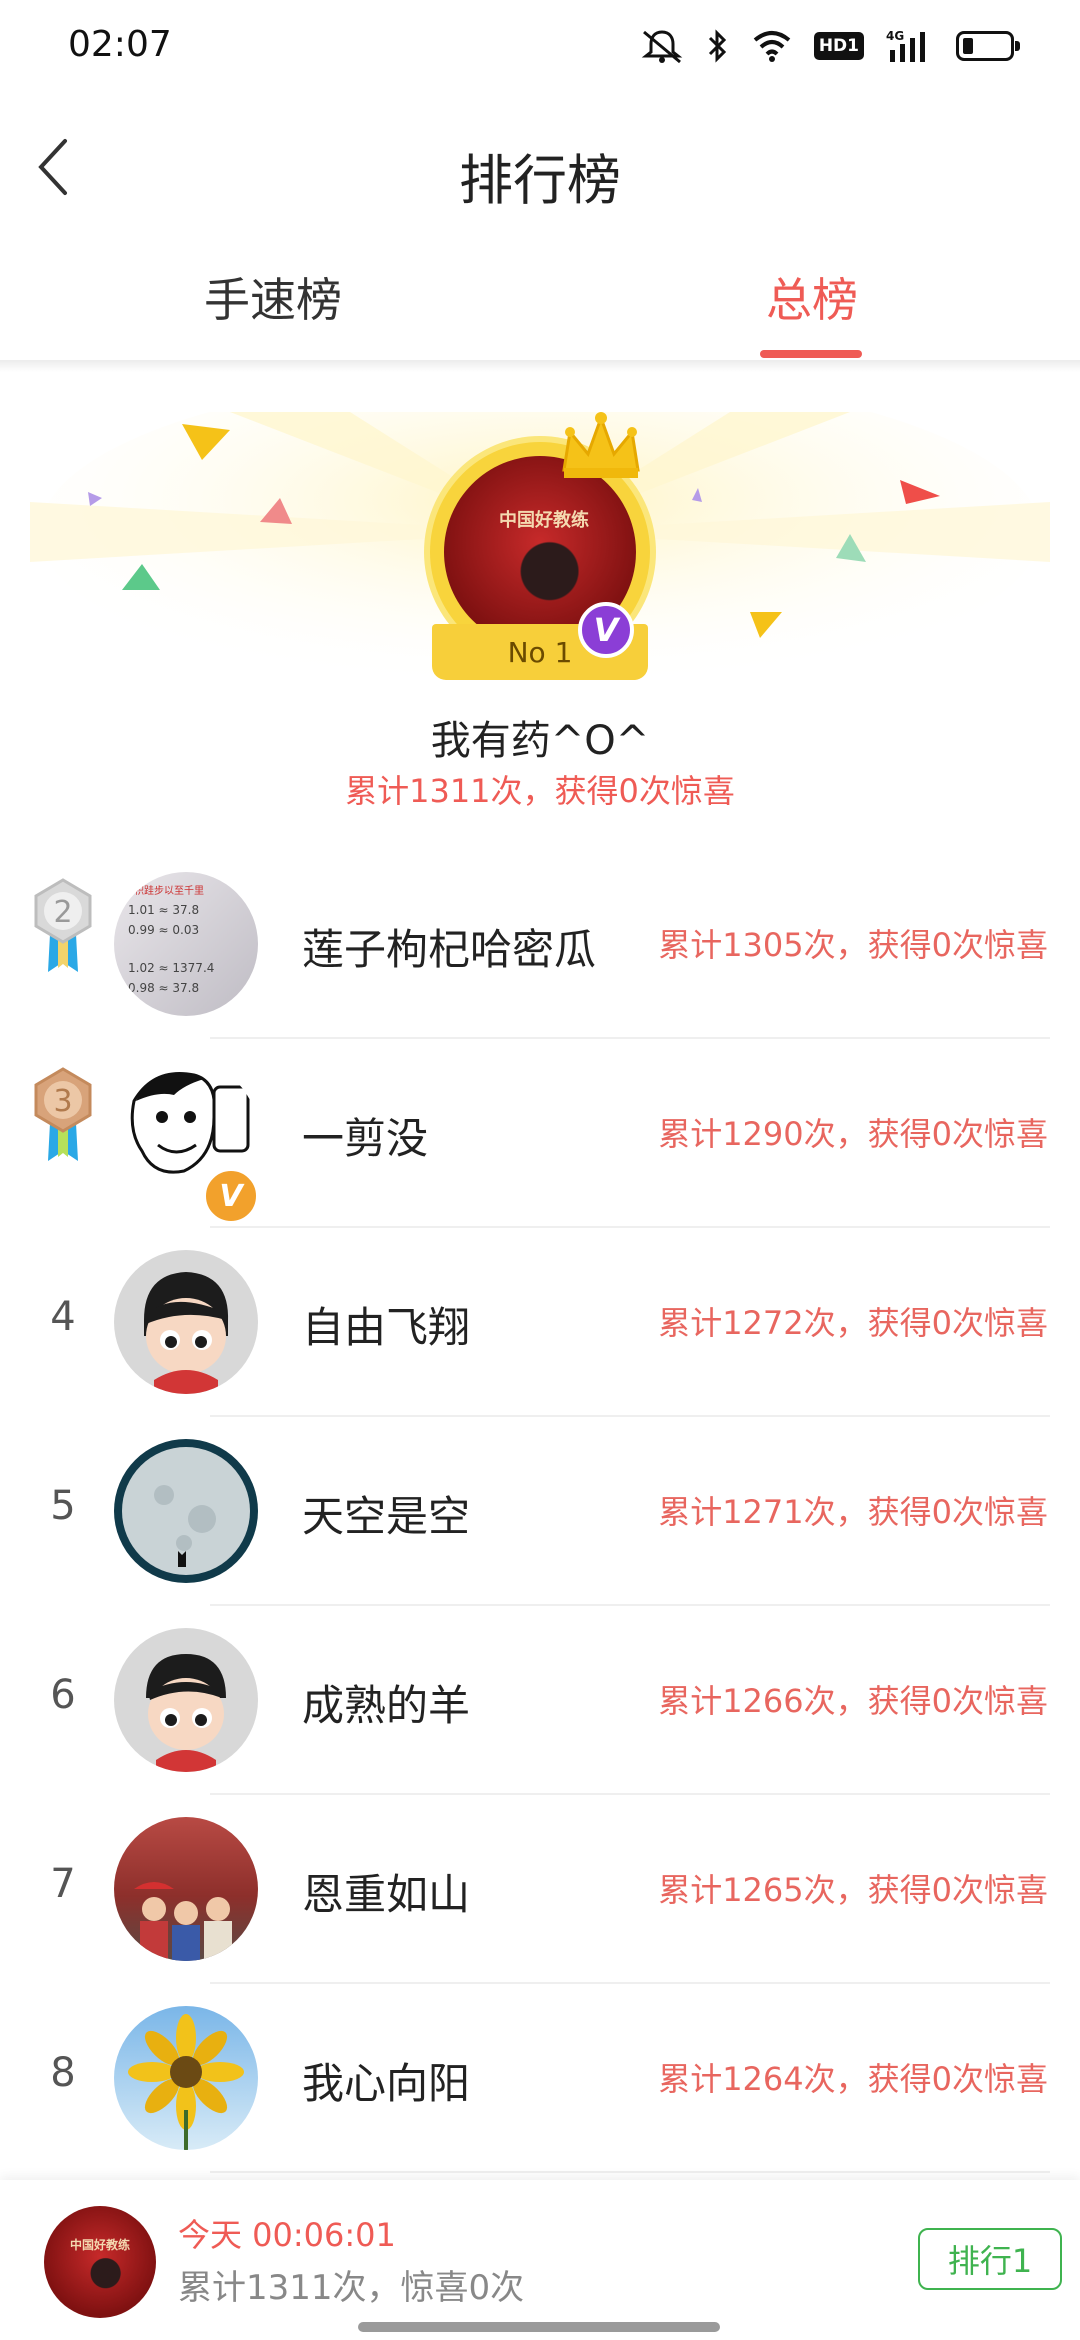  Describe the element at coordinates (163, 910) in the screenshot. I see `svg-text: 1.01 ≈ 37.8` at that location.